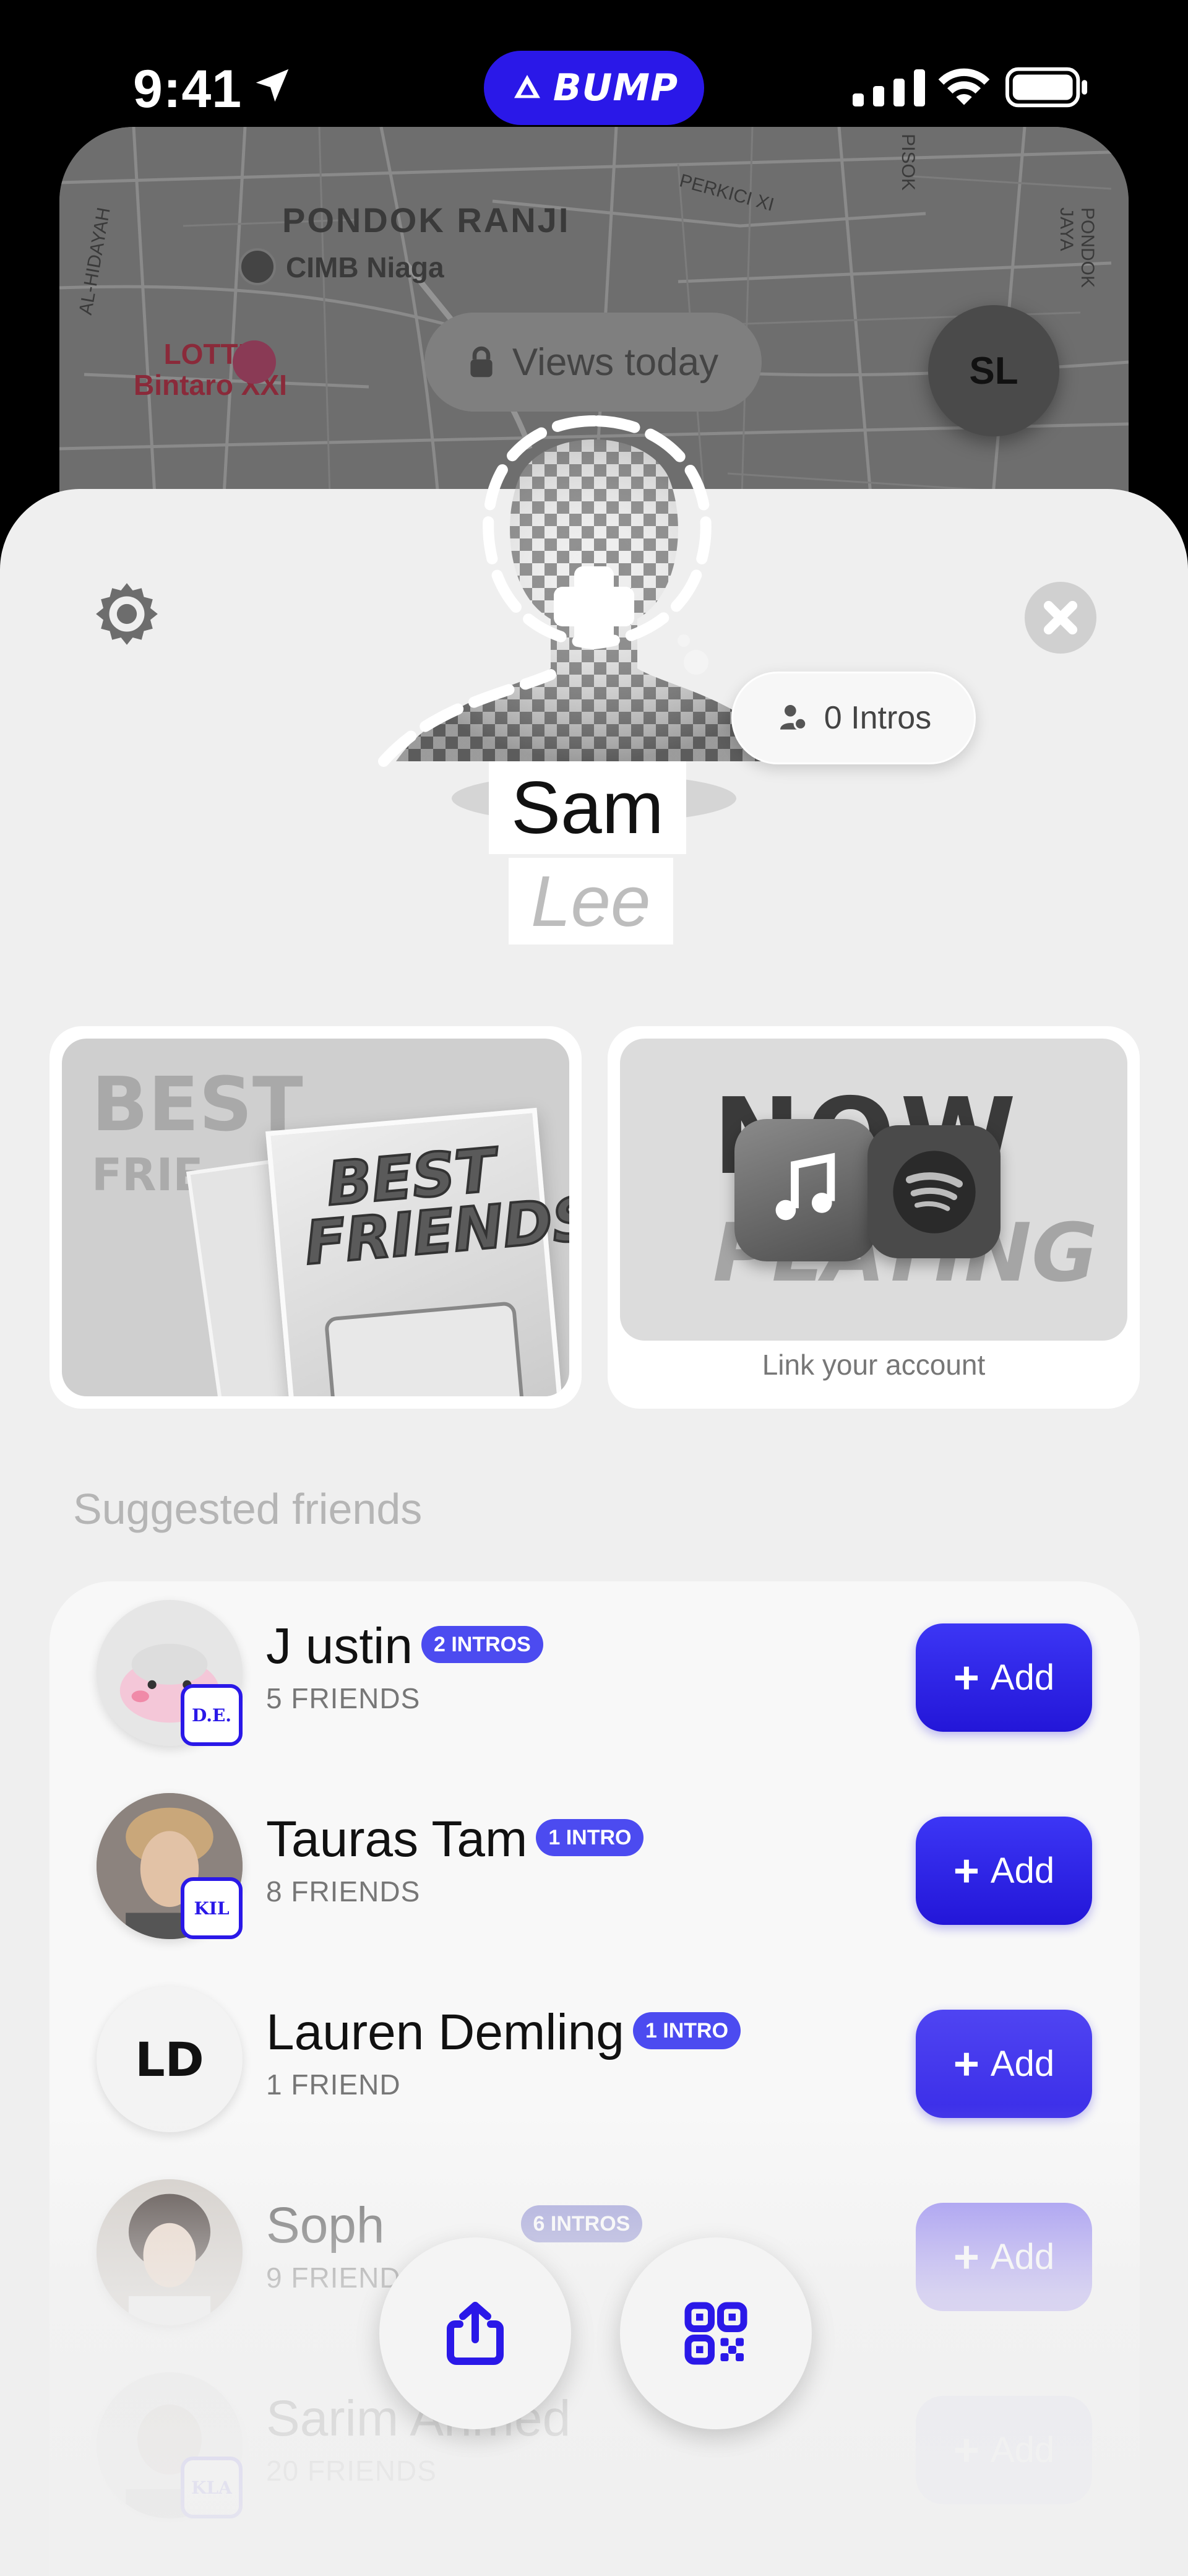 The width and height of the screenshot is (1188, 2576). I want to click on app-pill: BUMP, so click(594, 88).